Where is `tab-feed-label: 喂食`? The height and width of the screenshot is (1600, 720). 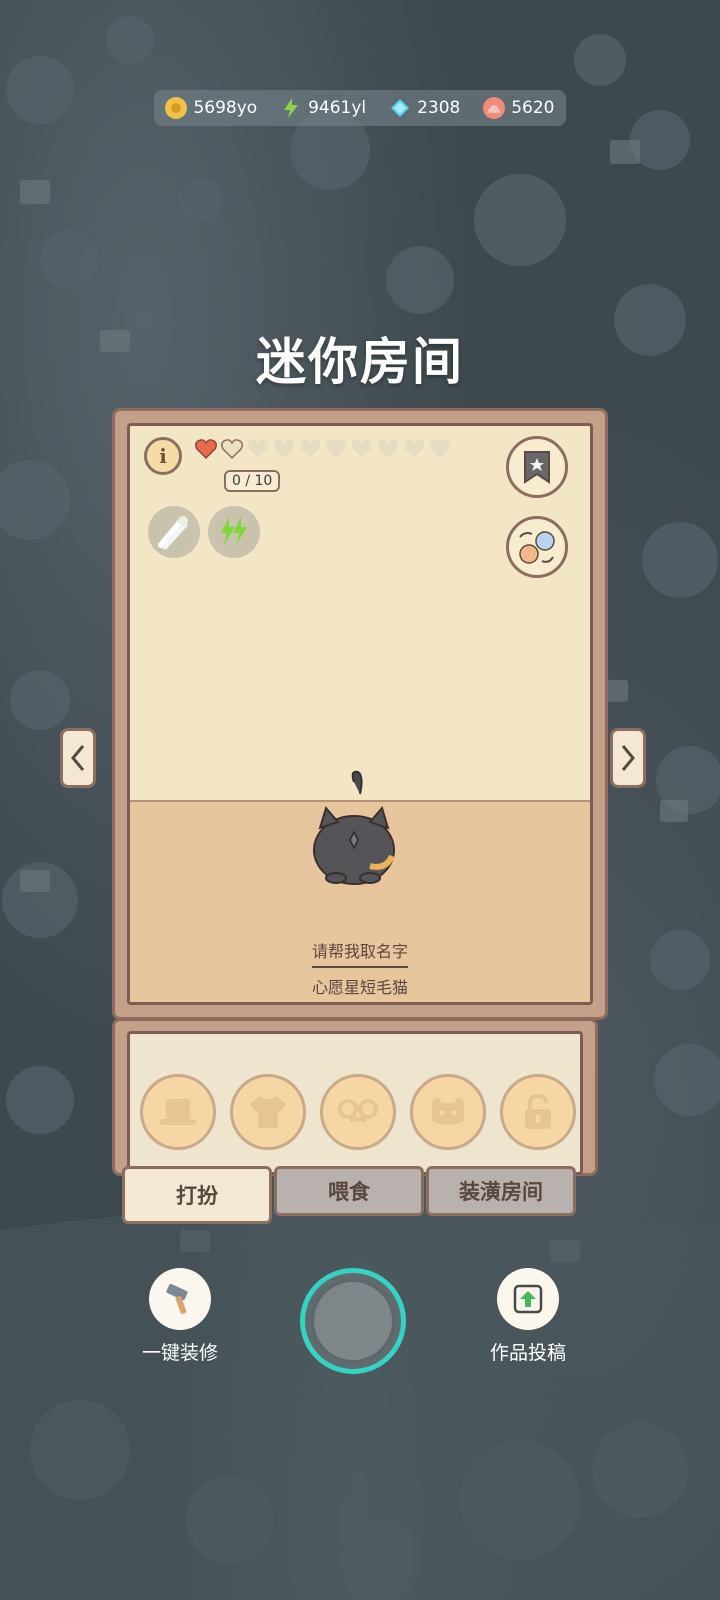 tab-feed-label: 喂食 is located at coordinates (349, 1192).